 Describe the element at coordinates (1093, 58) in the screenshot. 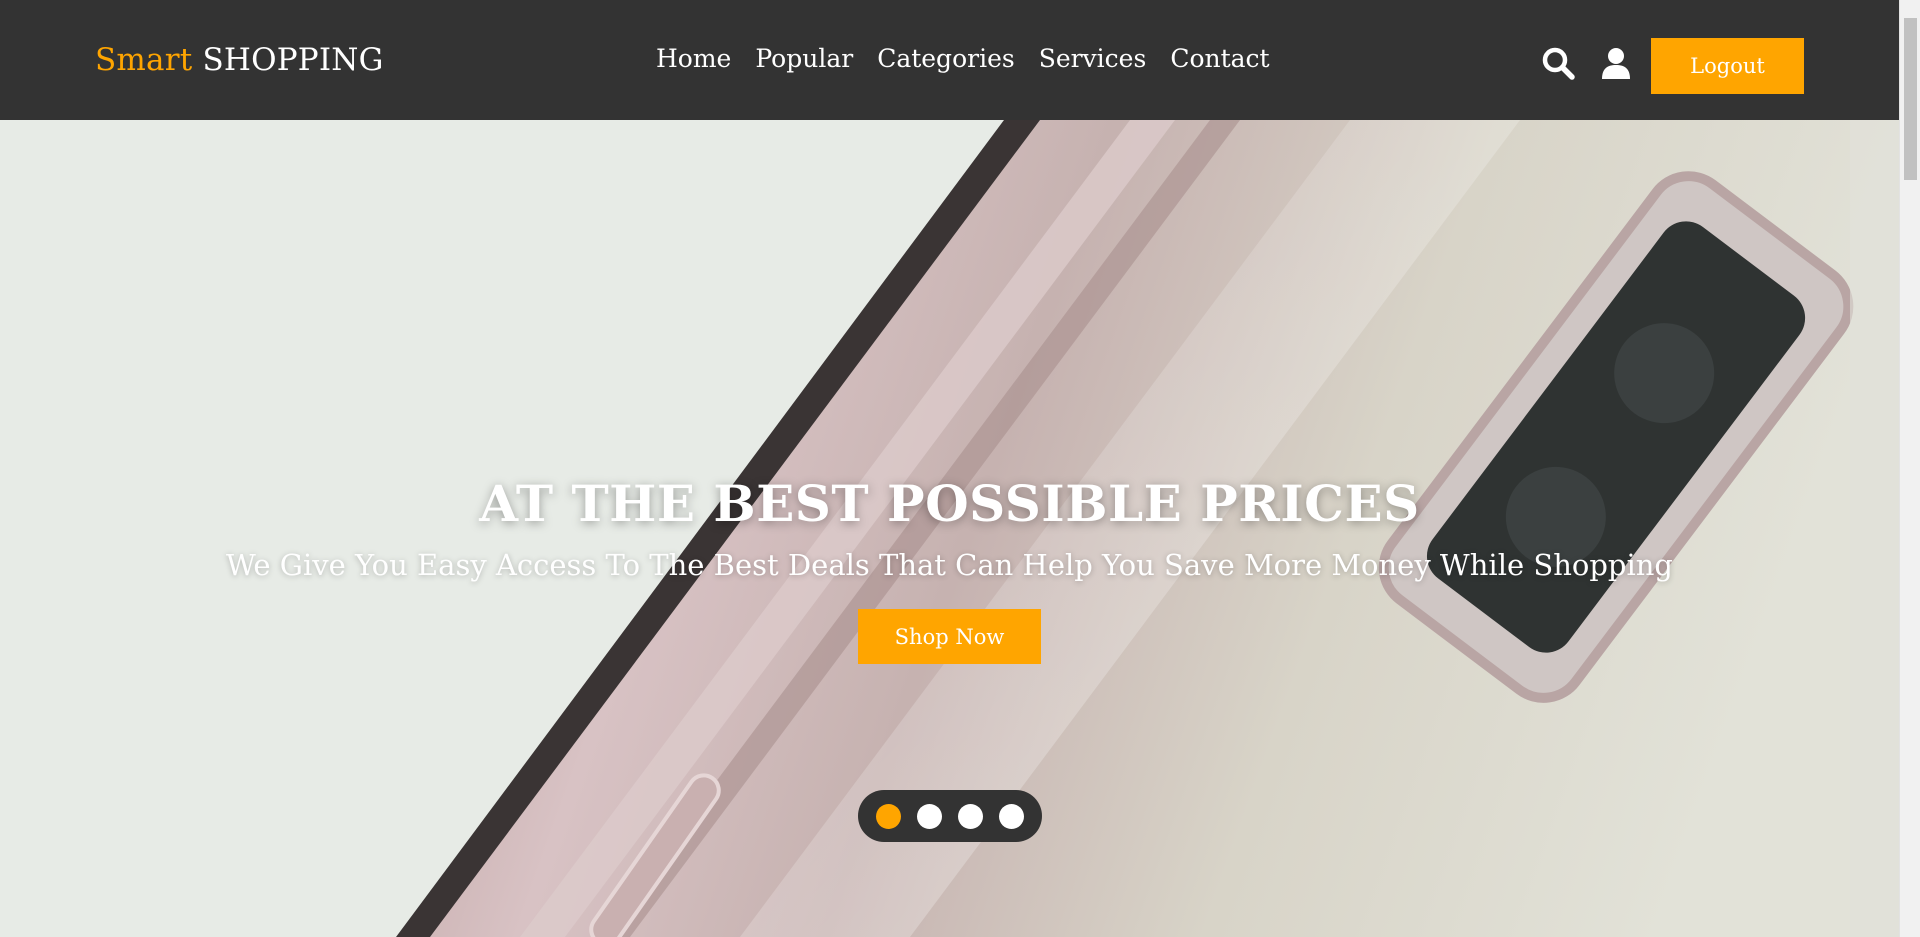

I see `nav-services: Services` at that location.